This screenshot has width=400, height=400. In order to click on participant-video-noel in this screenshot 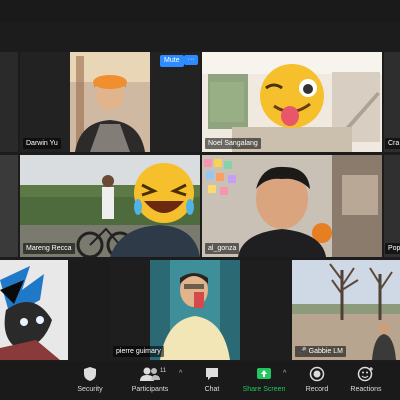, I will do `click(292, 102)`.